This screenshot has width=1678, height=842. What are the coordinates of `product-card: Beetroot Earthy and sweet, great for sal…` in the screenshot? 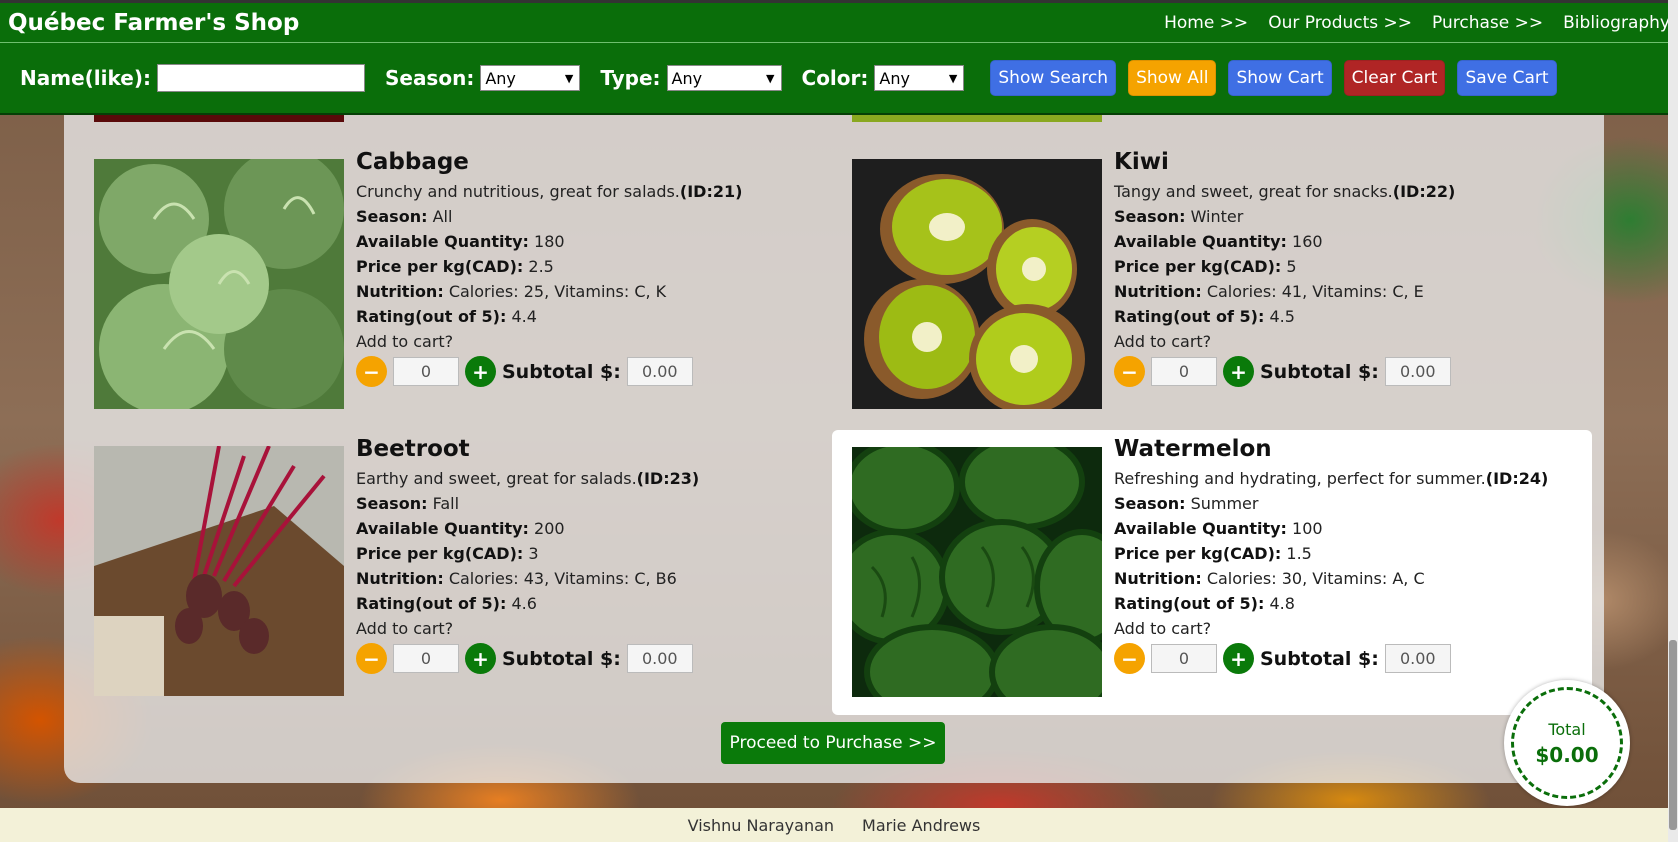 It's located at (464, 563).